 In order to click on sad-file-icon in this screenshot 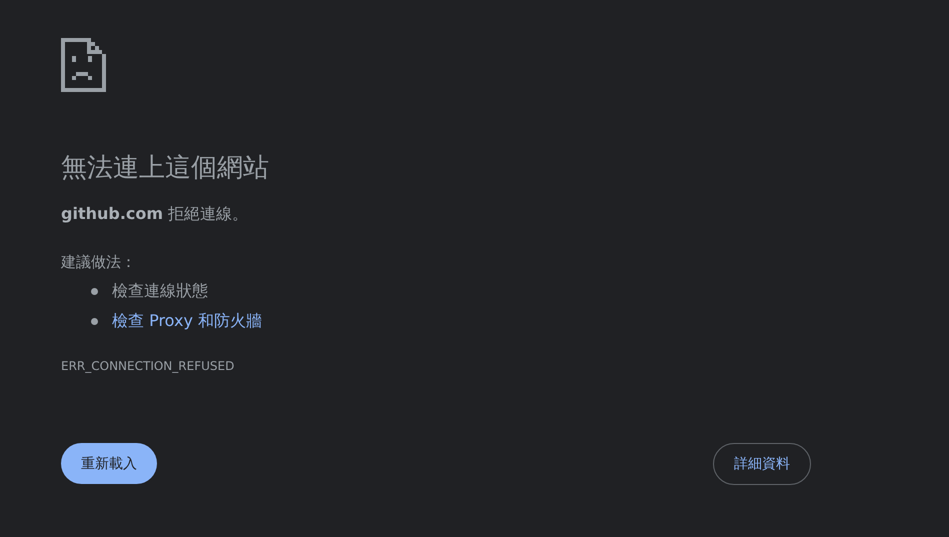, I will do `click(83, 65)`.